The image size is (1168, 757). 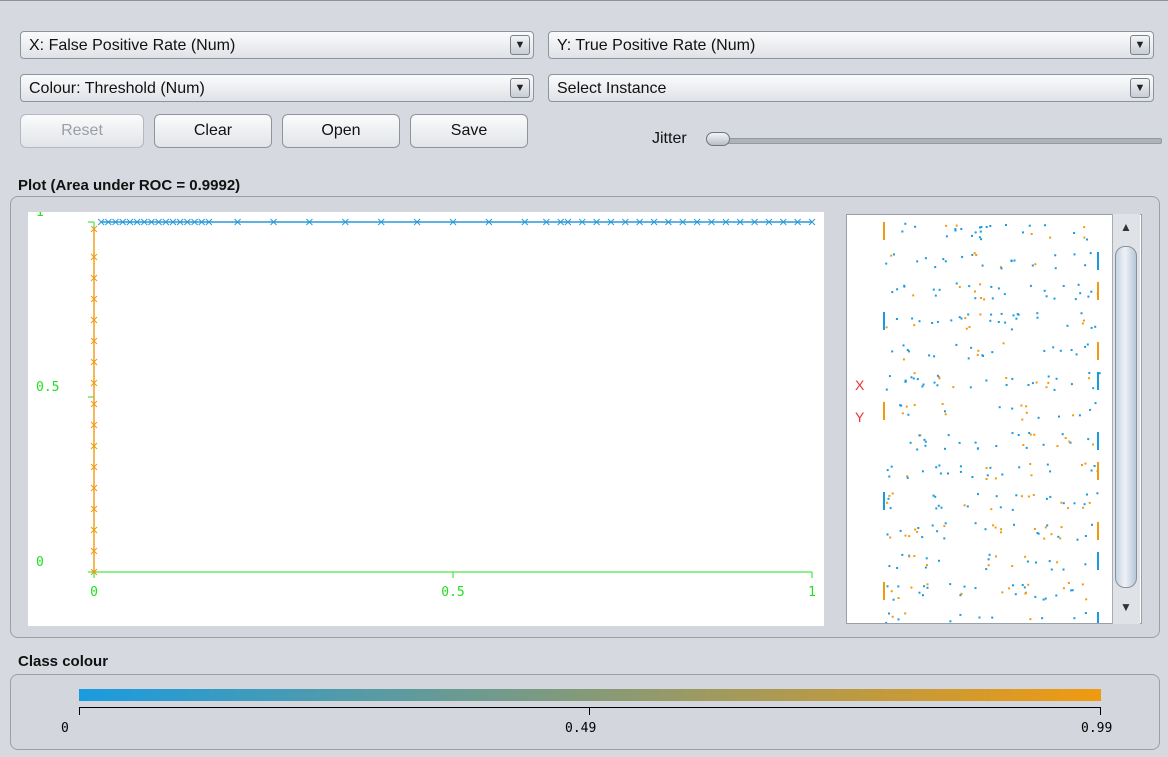 I want to click on colour-tick-max, so click(x=1100, y=711).